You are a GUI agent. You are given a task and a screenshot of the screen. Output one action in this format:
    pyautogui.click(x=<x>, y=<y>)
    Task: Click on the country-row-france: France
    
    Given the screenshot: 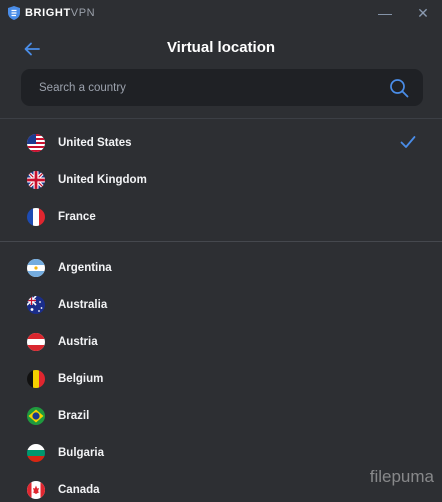 What is the action you would take?
    pyautogui.click(x=221, y=216)
    